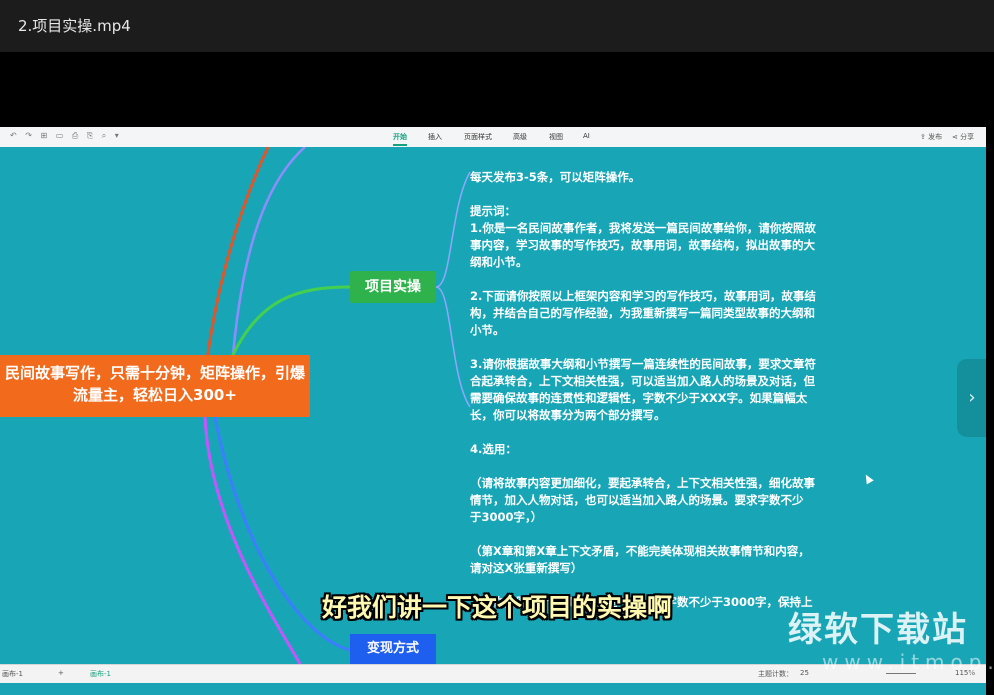 The image size is (994, 695). I want to click on central-topic-node: 民间故事写作，只需十分钟，矩阵操作，引爆 流量主，轻松日入300+, so click(155, 386).